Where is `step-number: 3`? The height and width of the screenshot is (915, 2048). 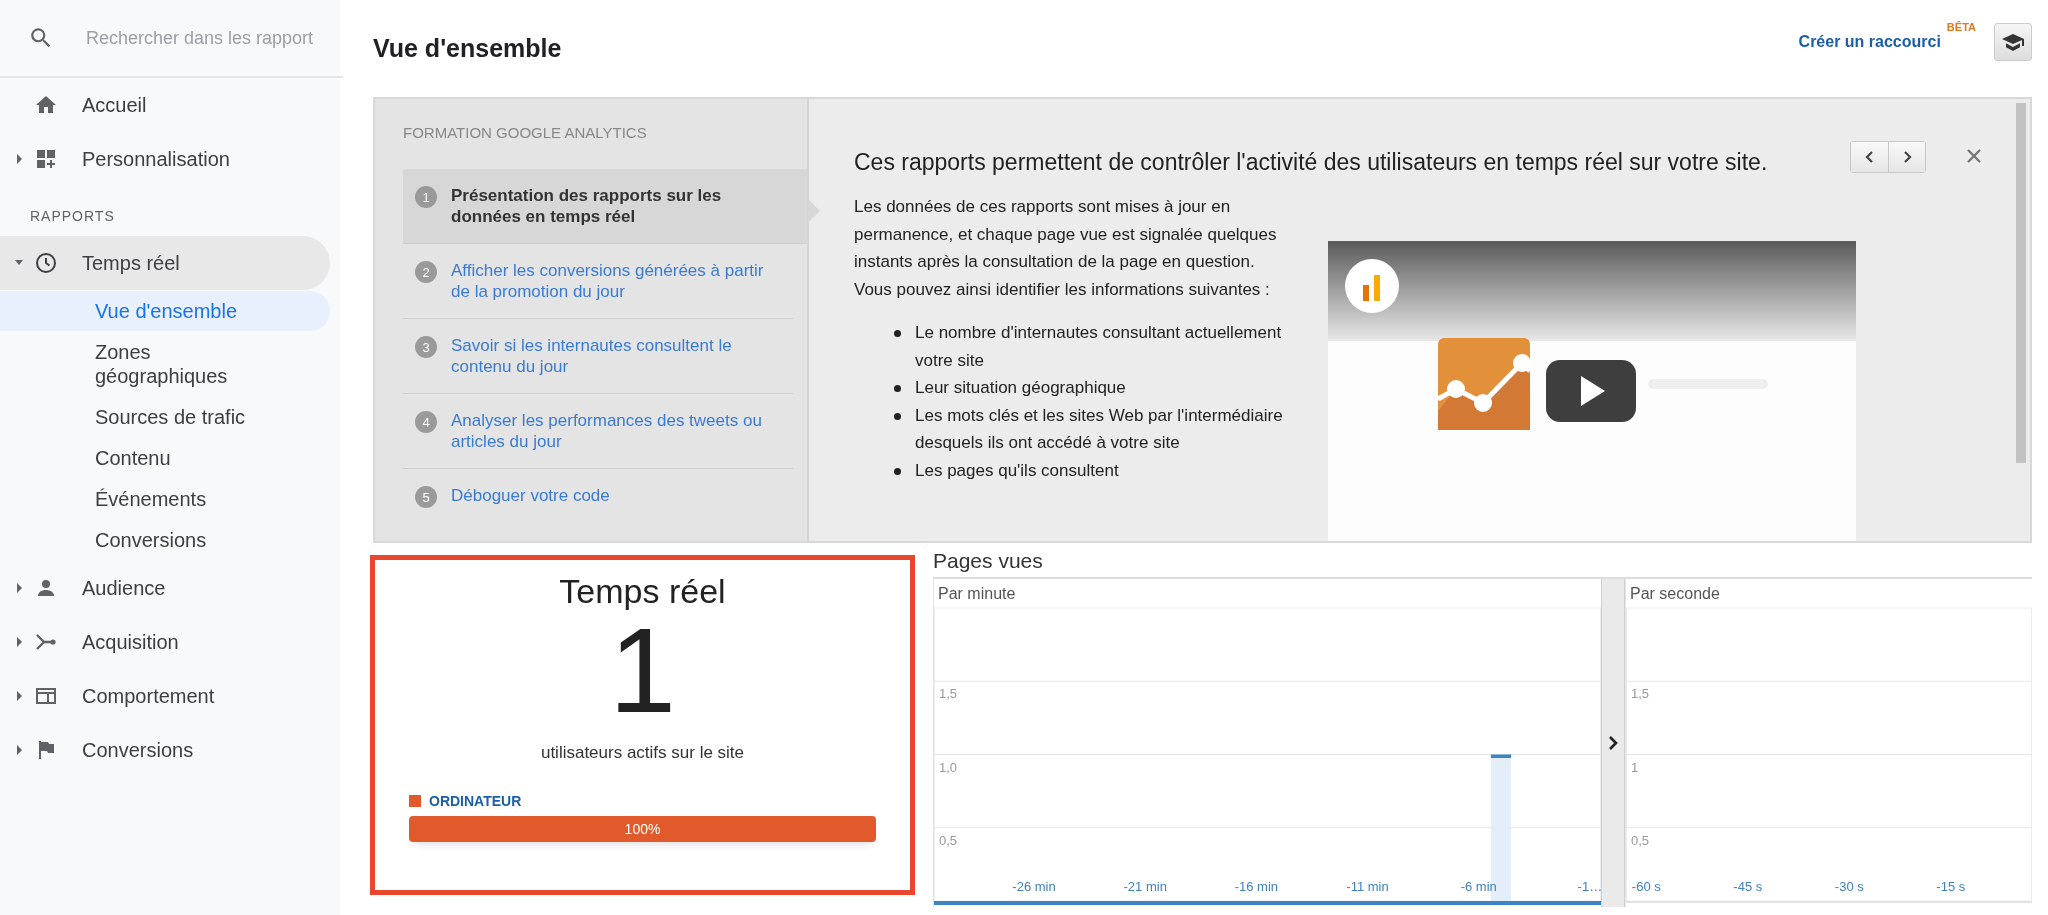
step-number: 3 is located at coordinates (426, 347).